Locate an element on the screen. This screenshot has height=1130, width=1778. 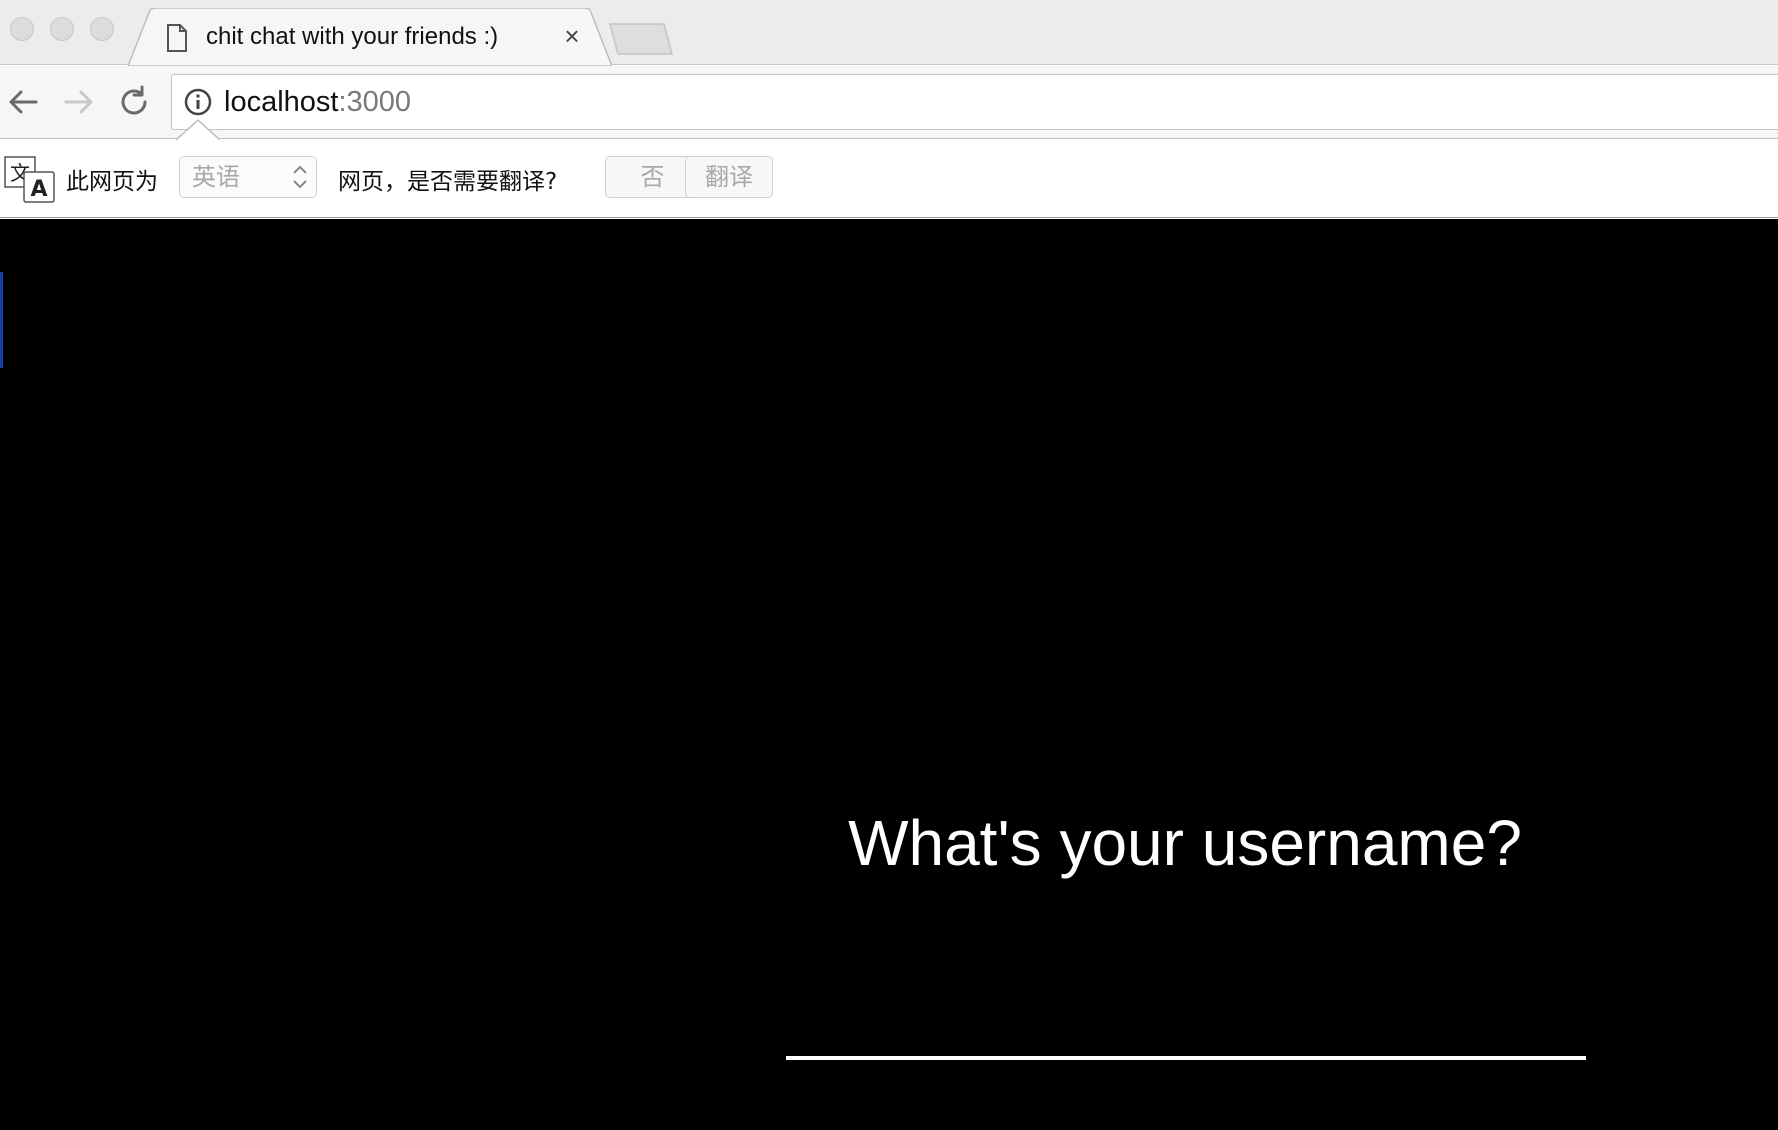
translate-button: 翻译 is located at coordinates (729, 177).